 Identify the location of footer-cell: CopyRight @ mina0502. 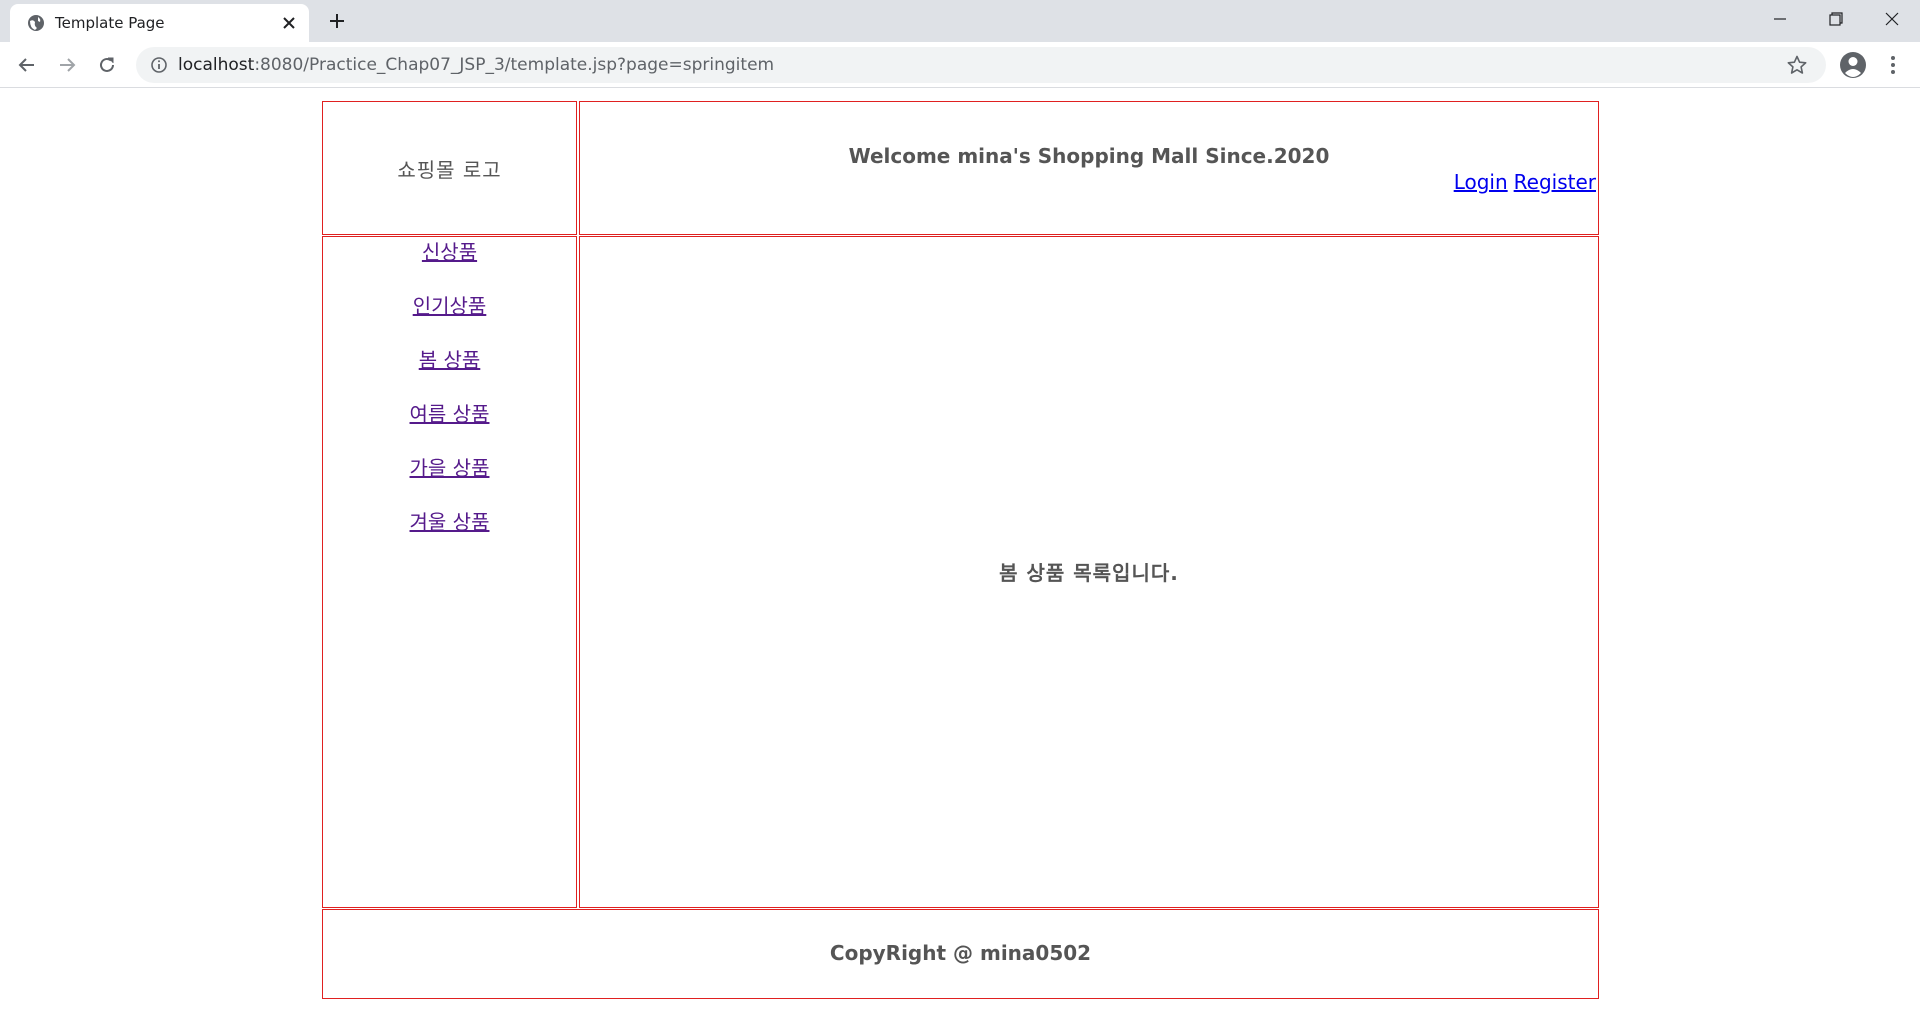
(960, 954).